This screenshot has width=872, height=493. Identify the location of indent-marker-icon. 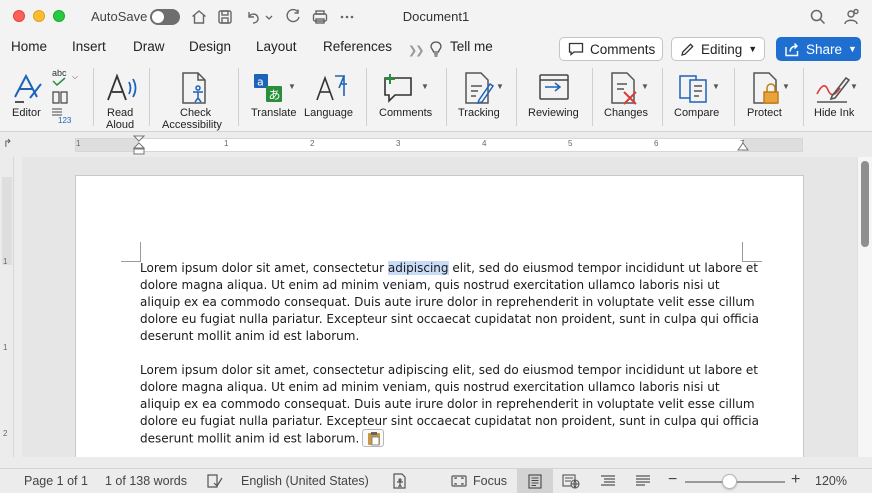
(139, 145).